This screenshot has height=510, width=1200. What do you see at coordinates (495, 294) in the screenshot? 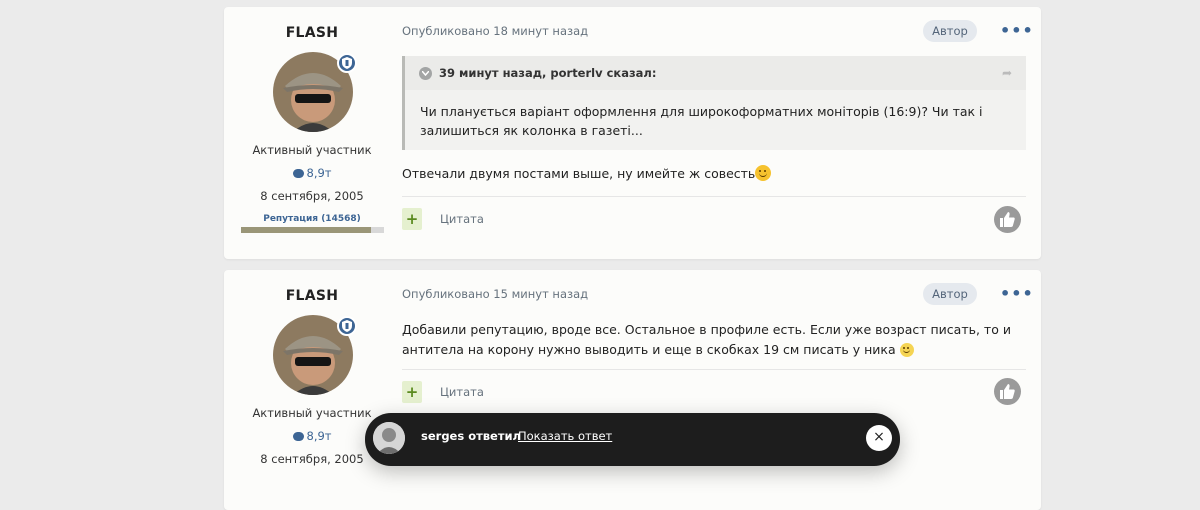
I see `post-date: Опубликовано 15 минут назад` at bounding box center [495, 294].